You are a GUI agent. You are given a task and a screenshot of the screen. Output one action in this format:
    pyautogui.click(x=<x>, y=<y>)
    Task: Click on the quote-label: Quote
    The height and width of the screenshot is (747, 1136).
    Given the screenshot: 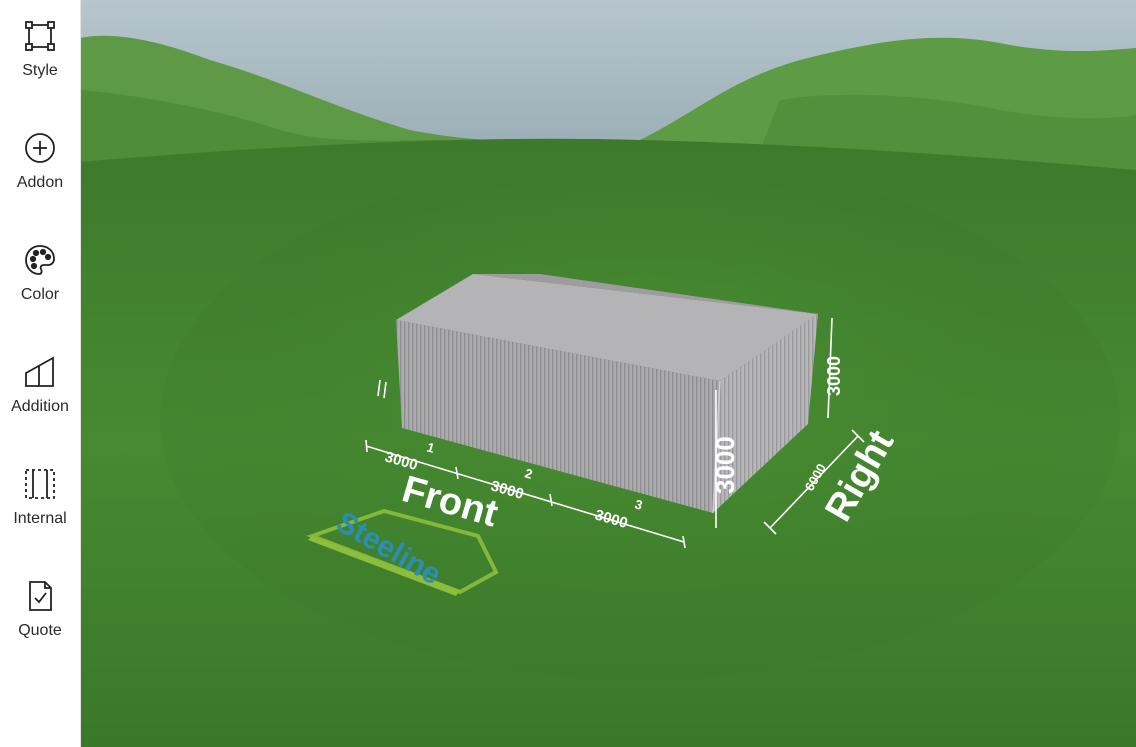 What is the action you would take?
    pyautogui.click(x=40, y=630)
    